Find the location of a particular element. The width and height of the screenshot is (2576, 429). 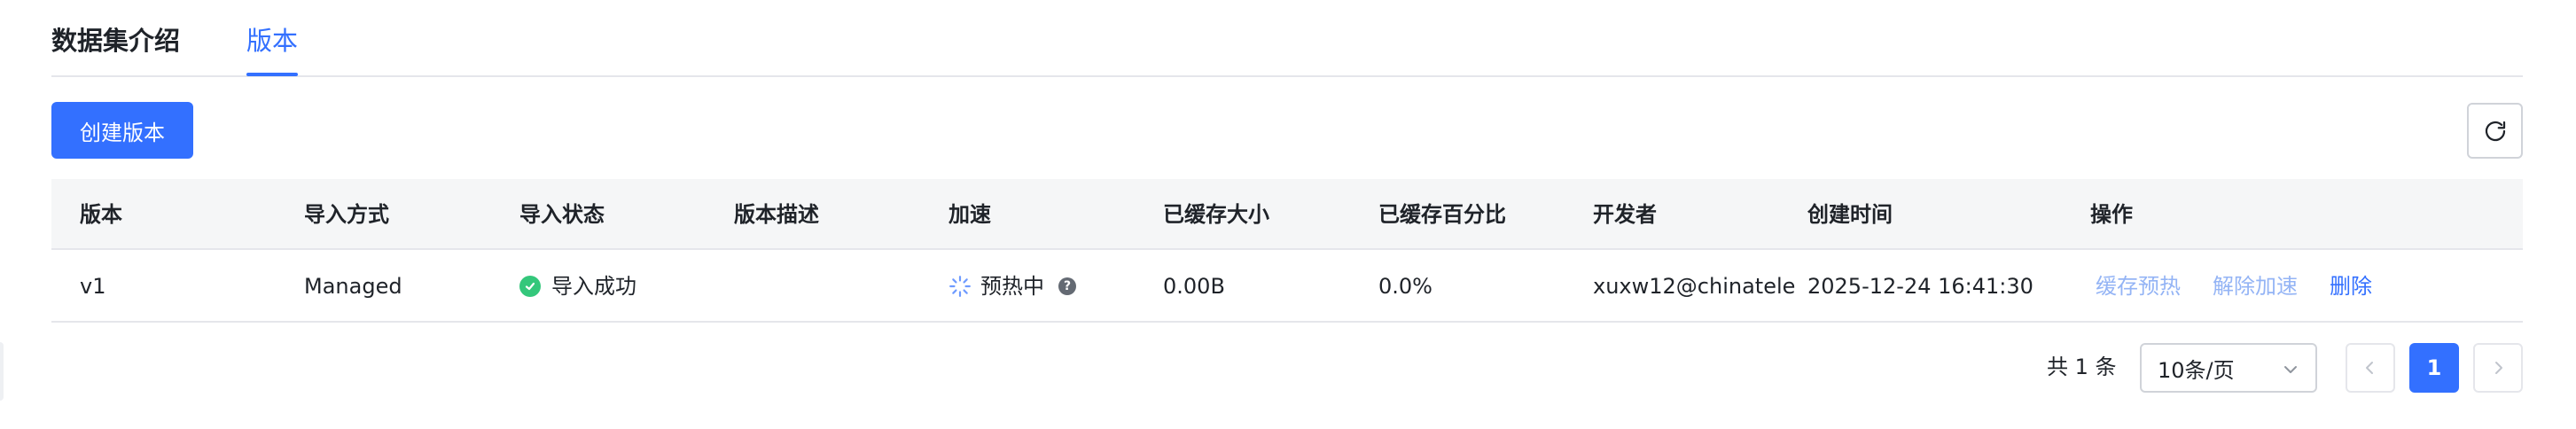

active-tab-indicator is located at coordinates (272, 74).